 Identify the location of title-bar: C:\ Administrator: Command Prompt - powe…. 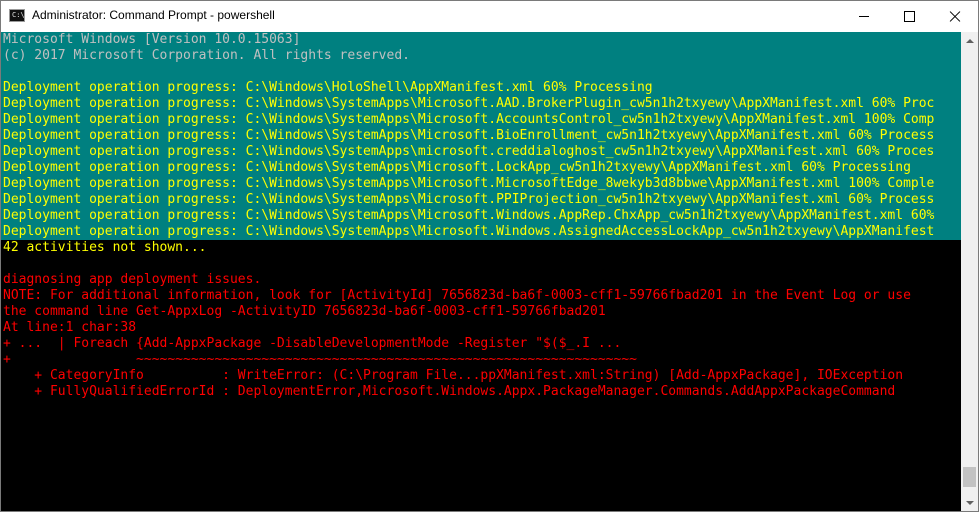
(489, 16).